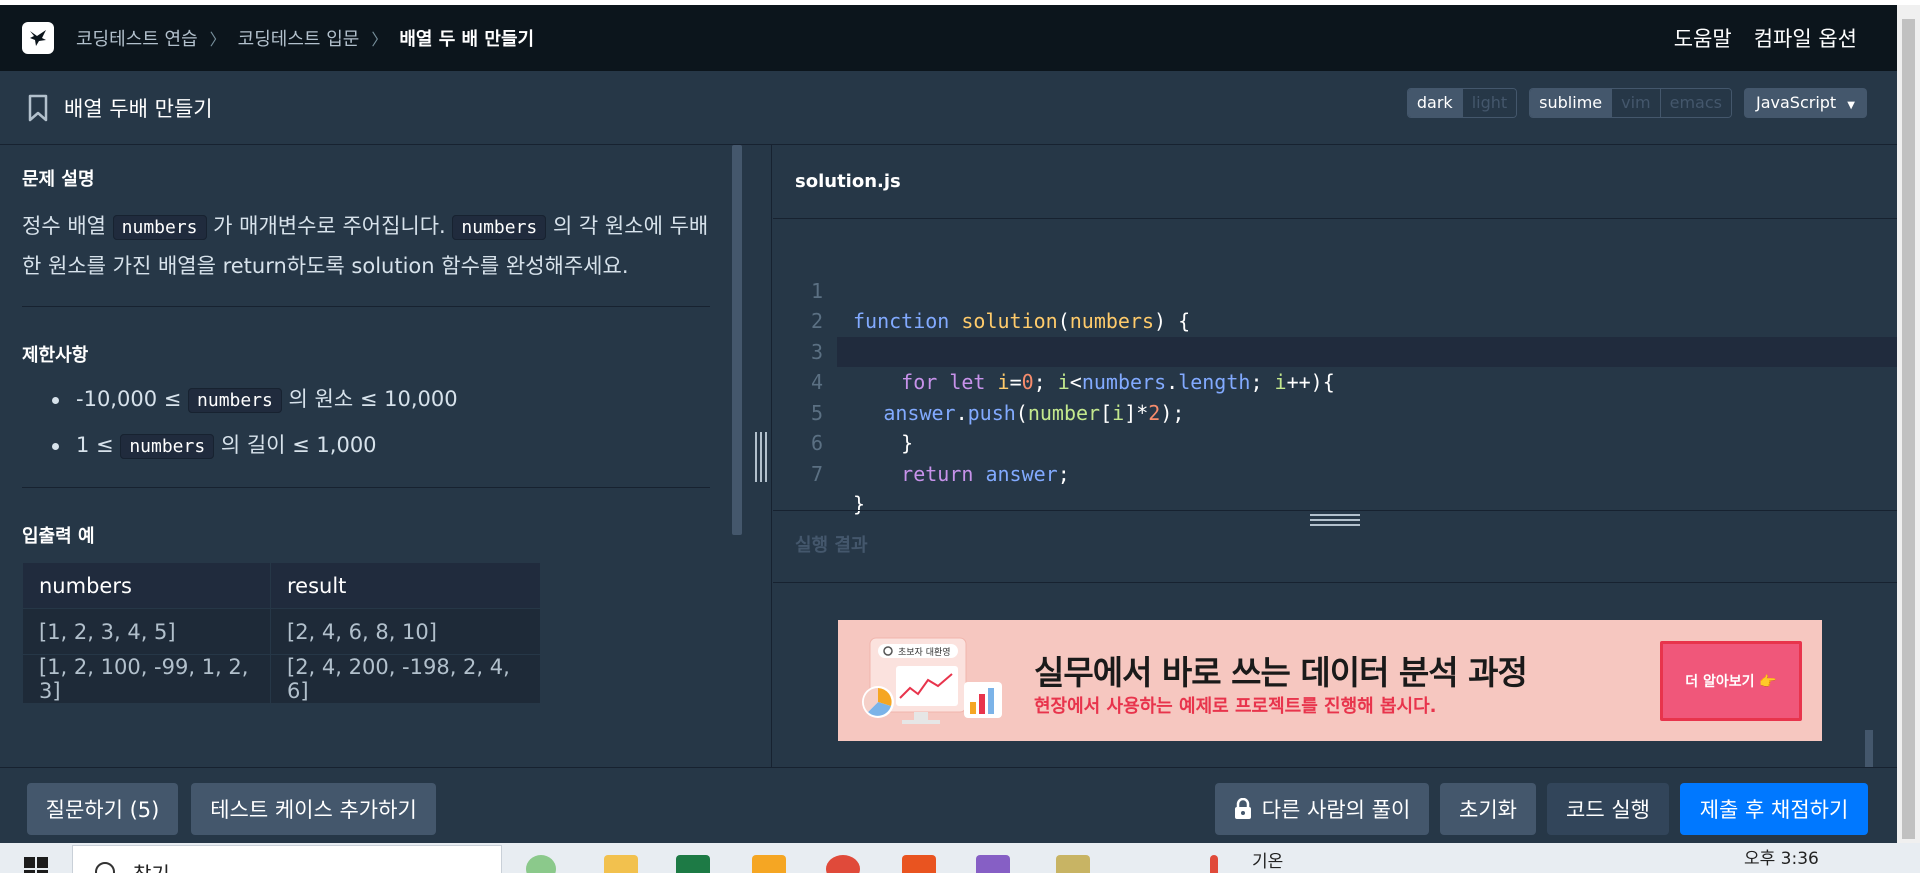 The image size is (1920, 873). What do you see at coordinates (1908, 429) in the screenshot?
I see `scrollbar-thumb` at bounding box center [1908, 429].